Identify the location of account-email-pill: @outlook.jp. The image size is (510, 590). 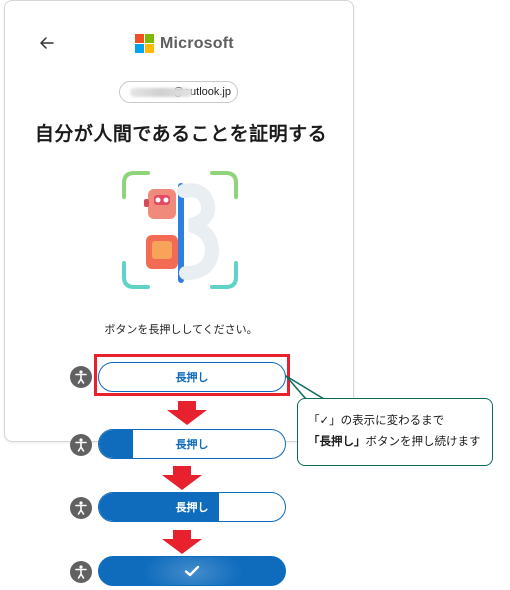
(178, 92).